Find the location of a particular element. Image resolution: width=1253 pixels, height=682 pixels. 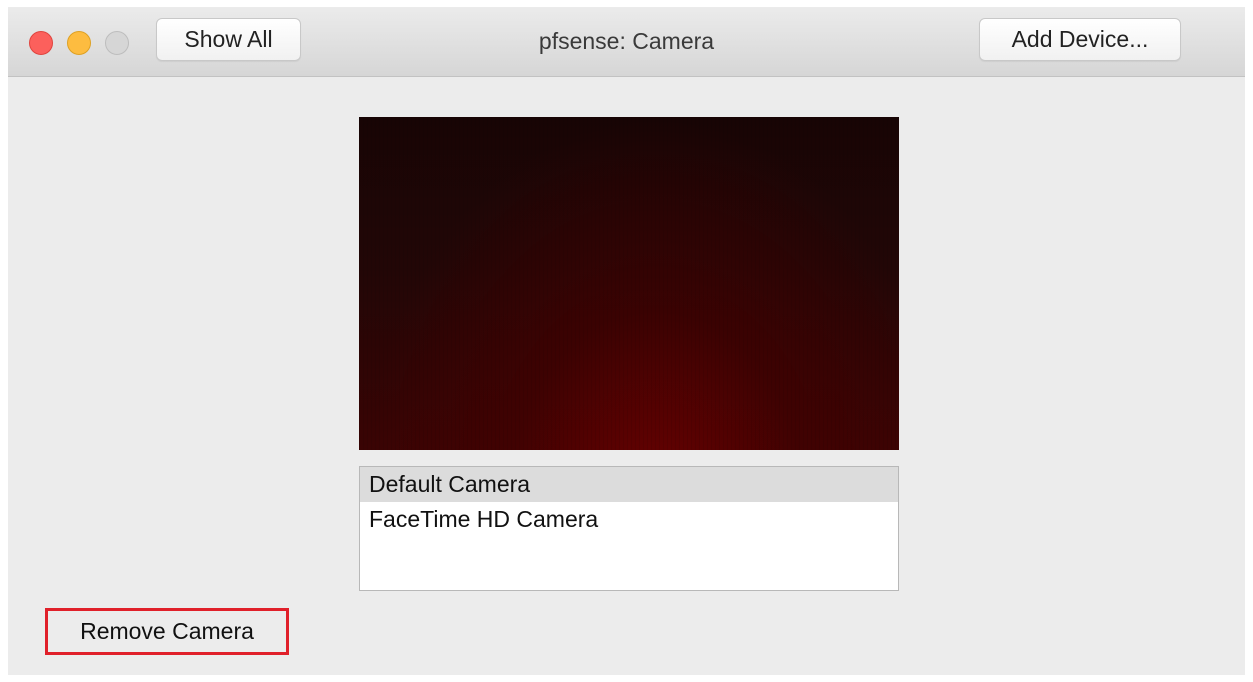

minimize-traffic-light-icon is located at coordinates (79, 43).